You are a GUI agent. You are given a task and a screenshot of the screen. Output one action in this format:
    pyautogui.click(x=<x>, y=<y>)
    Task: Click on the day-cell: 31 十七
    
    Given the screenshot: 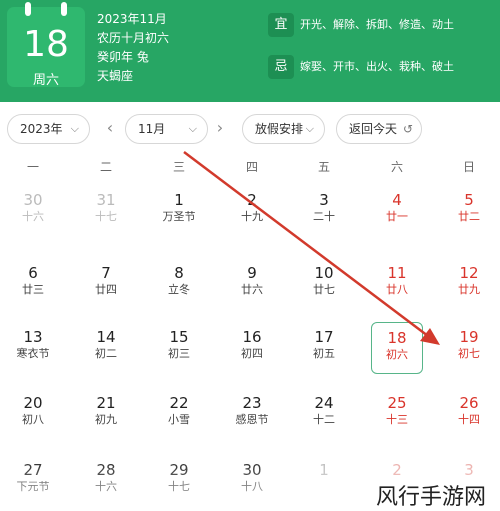 What is the action you would take?
    pyautogui.click(x=106, y=211)
    